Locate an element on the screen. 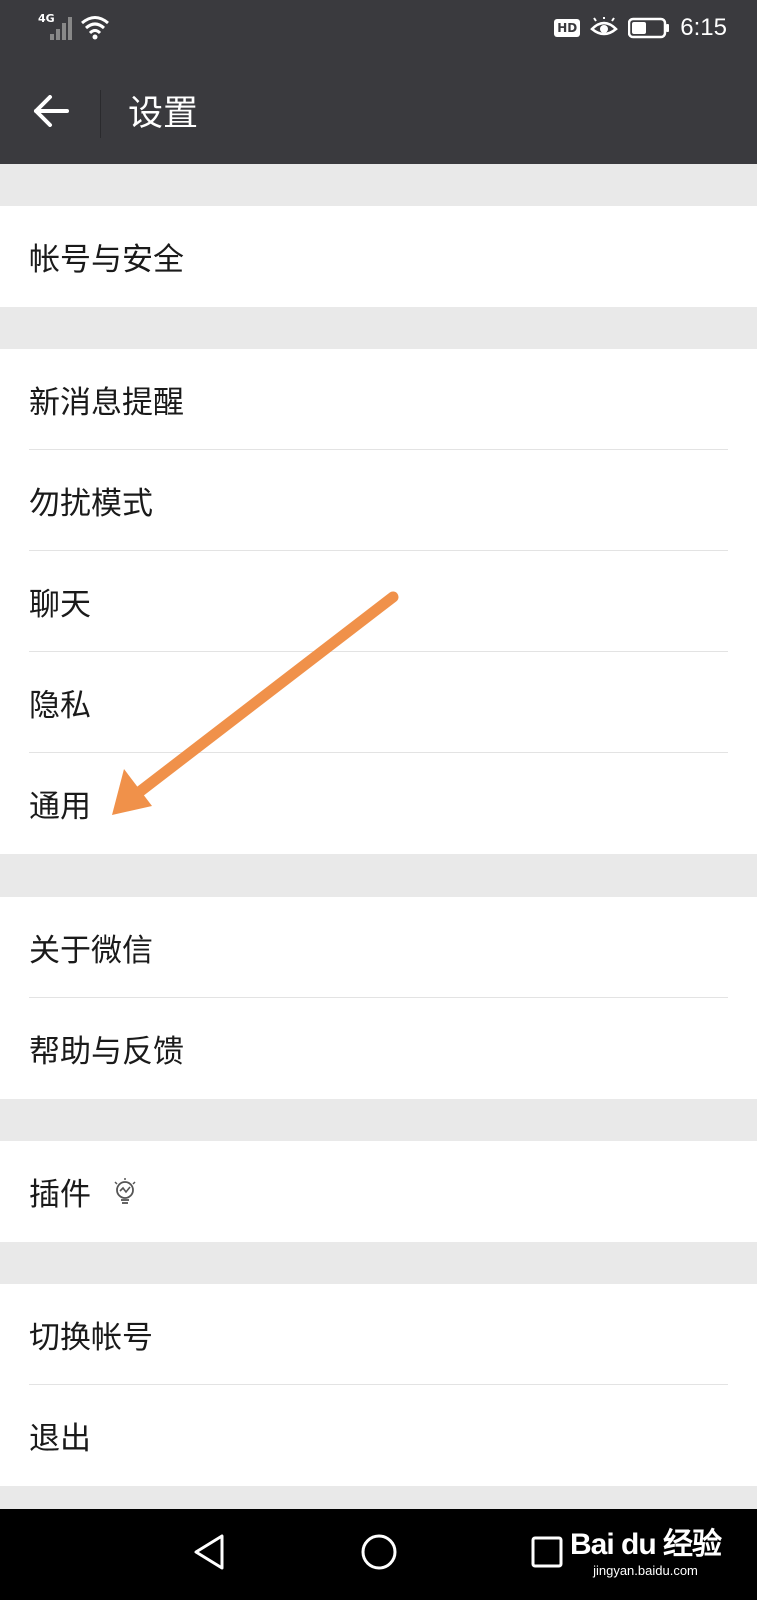 Image resolution: width=757 pixels, height=1600 pixels. status-time: 6:15 is located at coordinates (703, 27).